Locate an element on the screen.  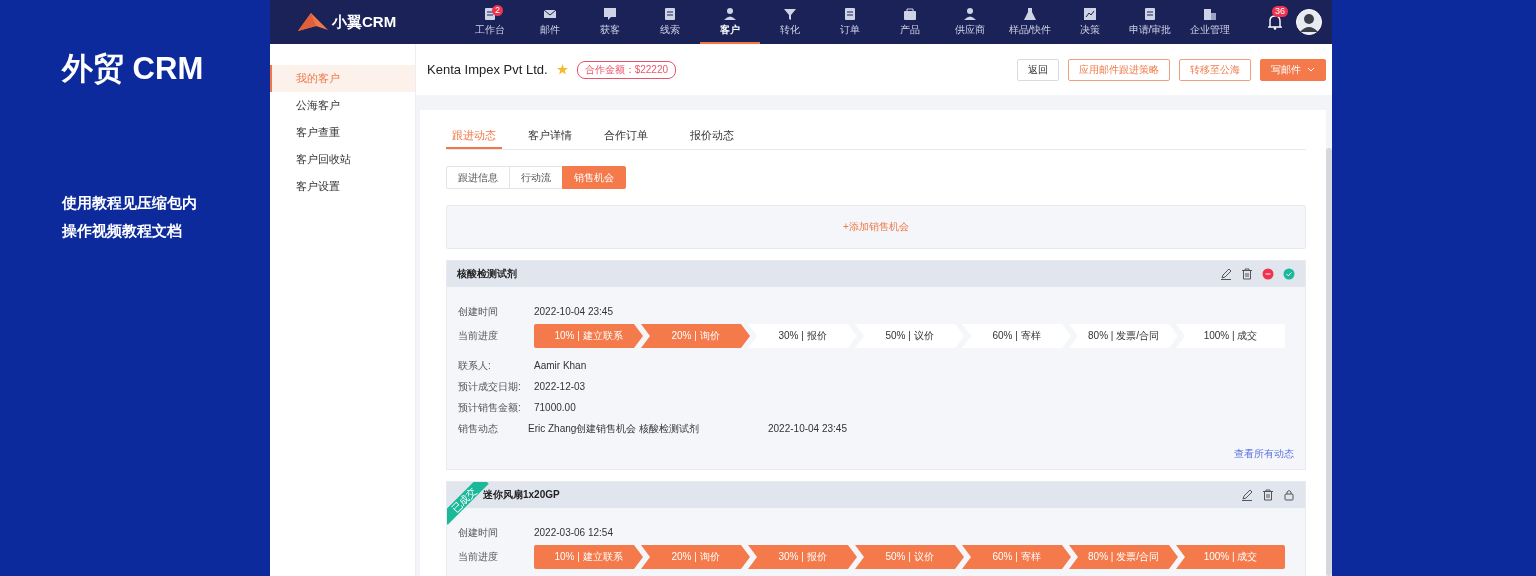
progress-stage: 60% | 寄样 is located at coordinates (1016, 336).